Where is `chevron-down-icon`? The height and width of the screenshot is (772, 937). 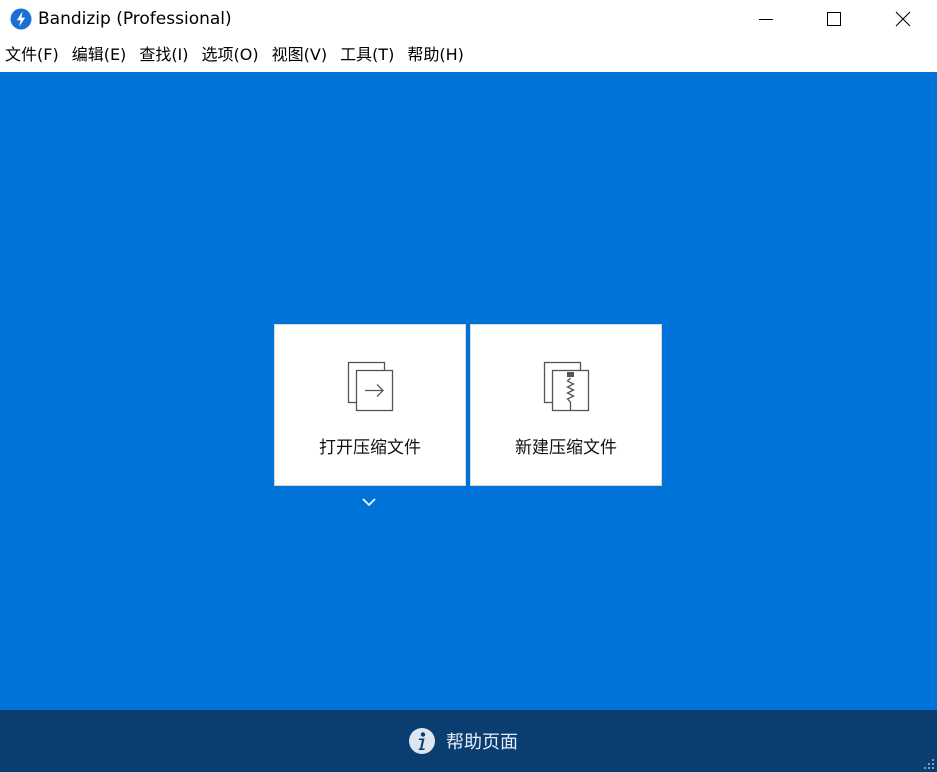 chevron-down-icon is located at coordinates (369, 502).